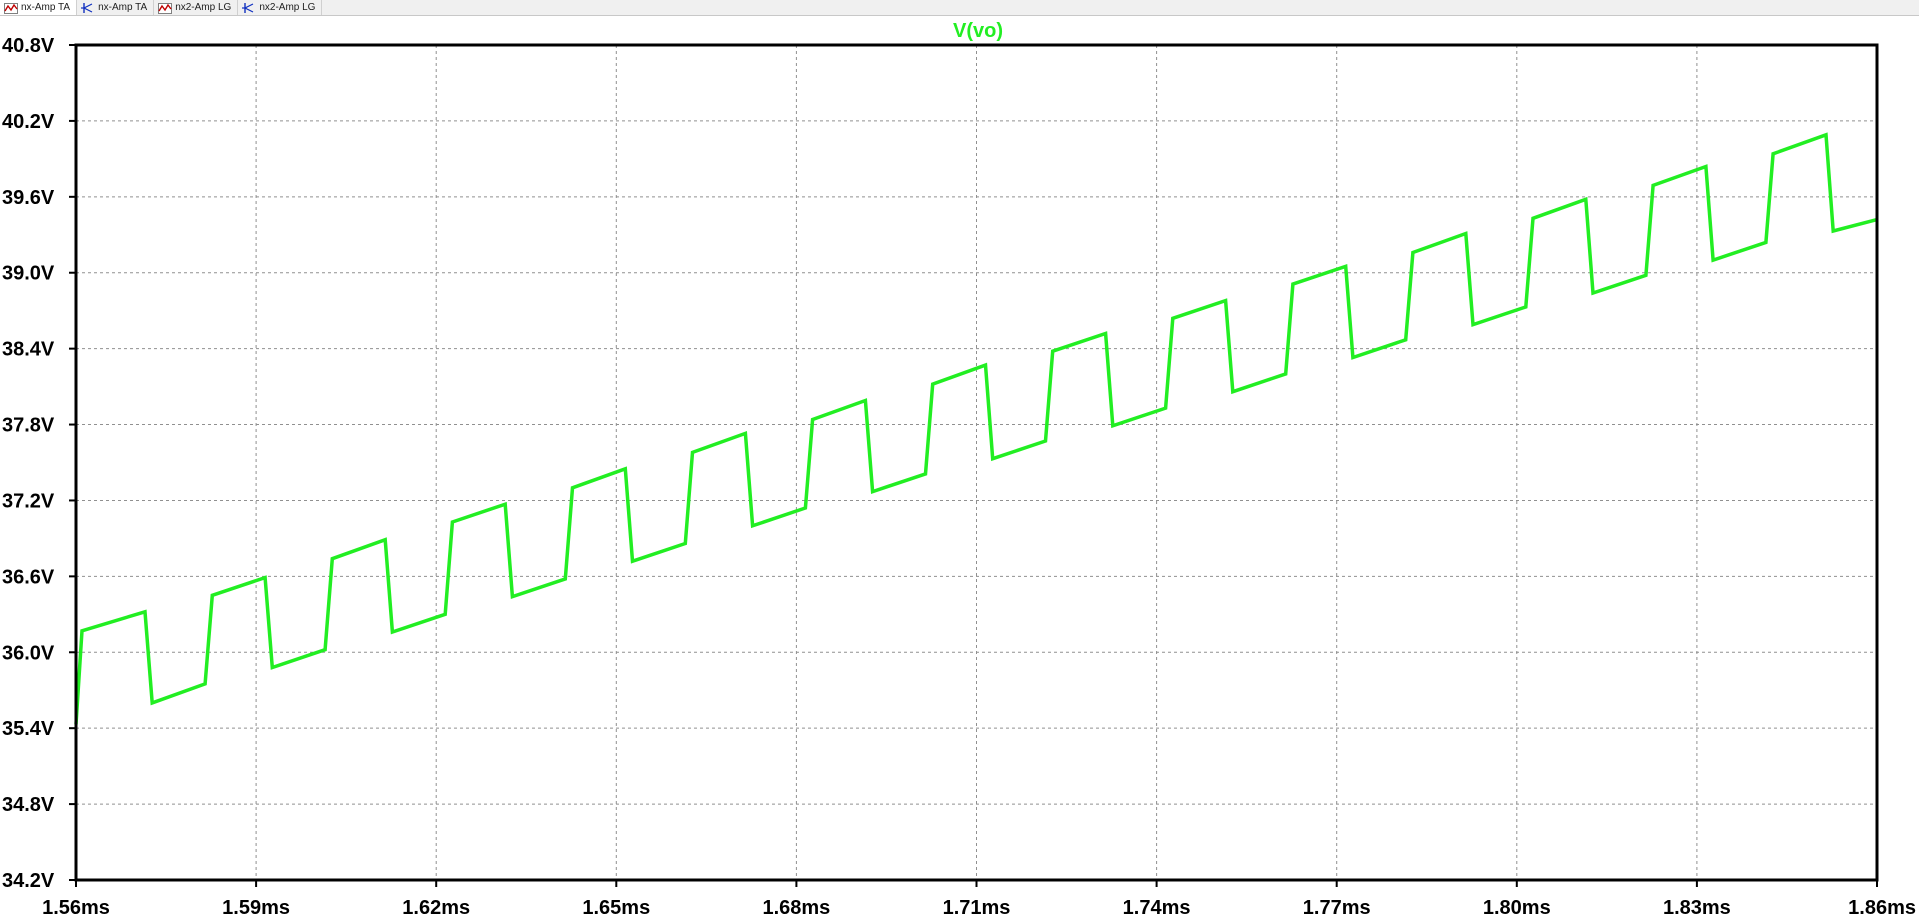 The image size is (1919, 921). What do you see at coordinates (28, 881) in the screenshot?
I see `y-tick-label: 34.2V` at bounding box center [28, 881].